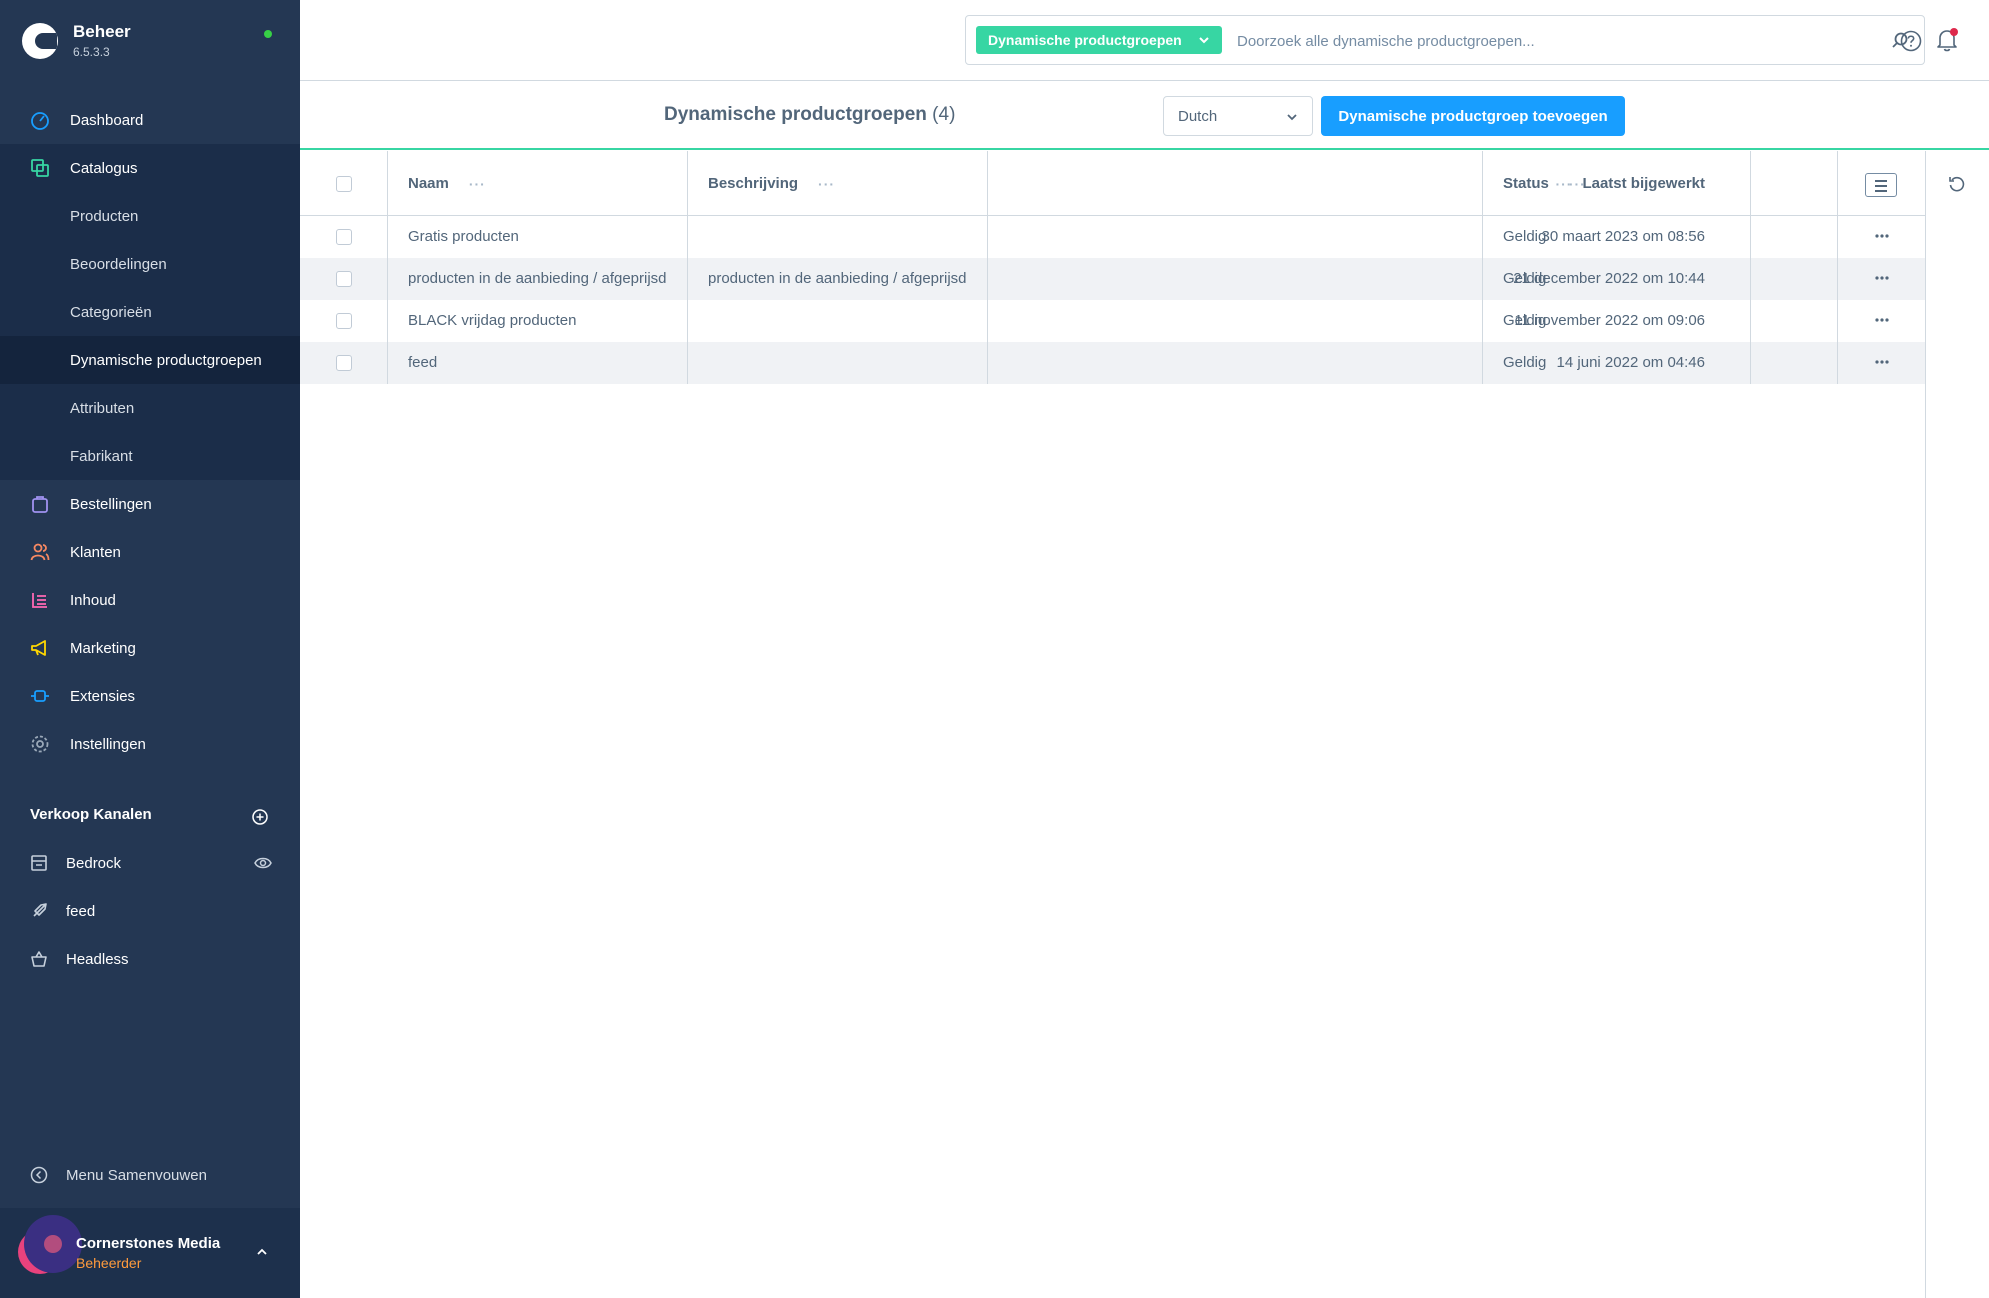 The height and width of the screenshot is (1298, 1989). I want to click on nav-item-dashboard: Dashboard, so click(150, 120).